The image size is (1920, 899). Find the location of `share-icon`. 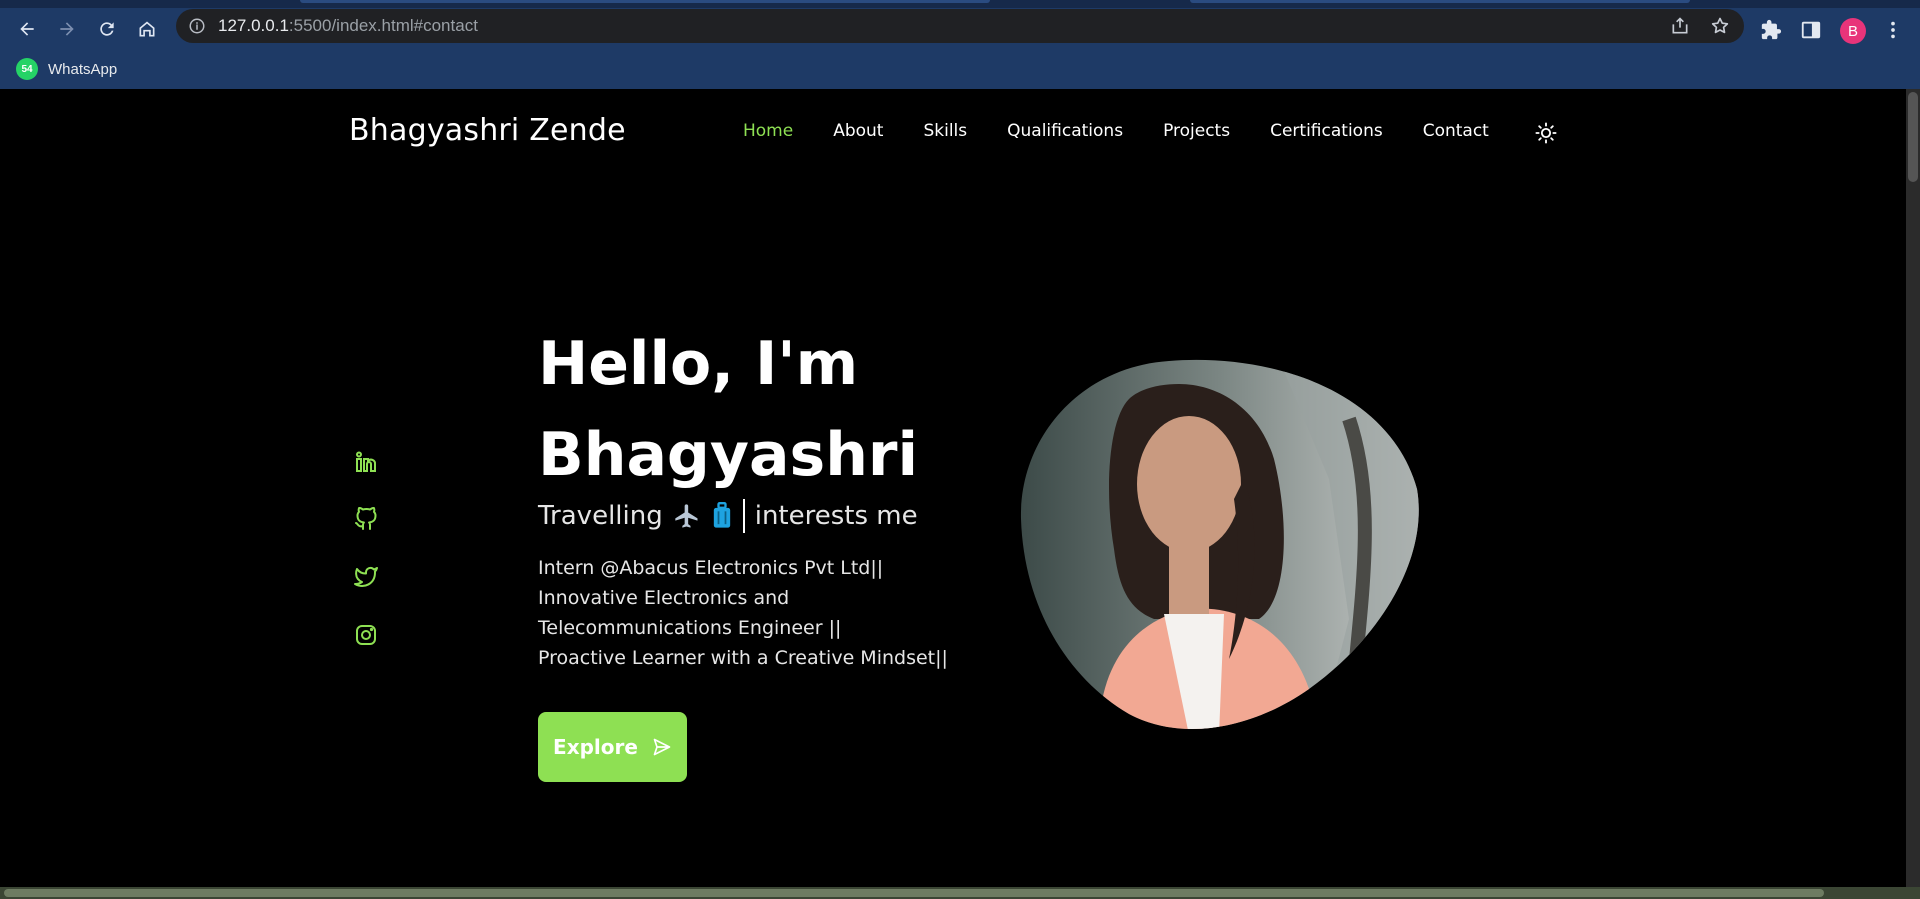

share-icon is located at coordinates (1680, 26).